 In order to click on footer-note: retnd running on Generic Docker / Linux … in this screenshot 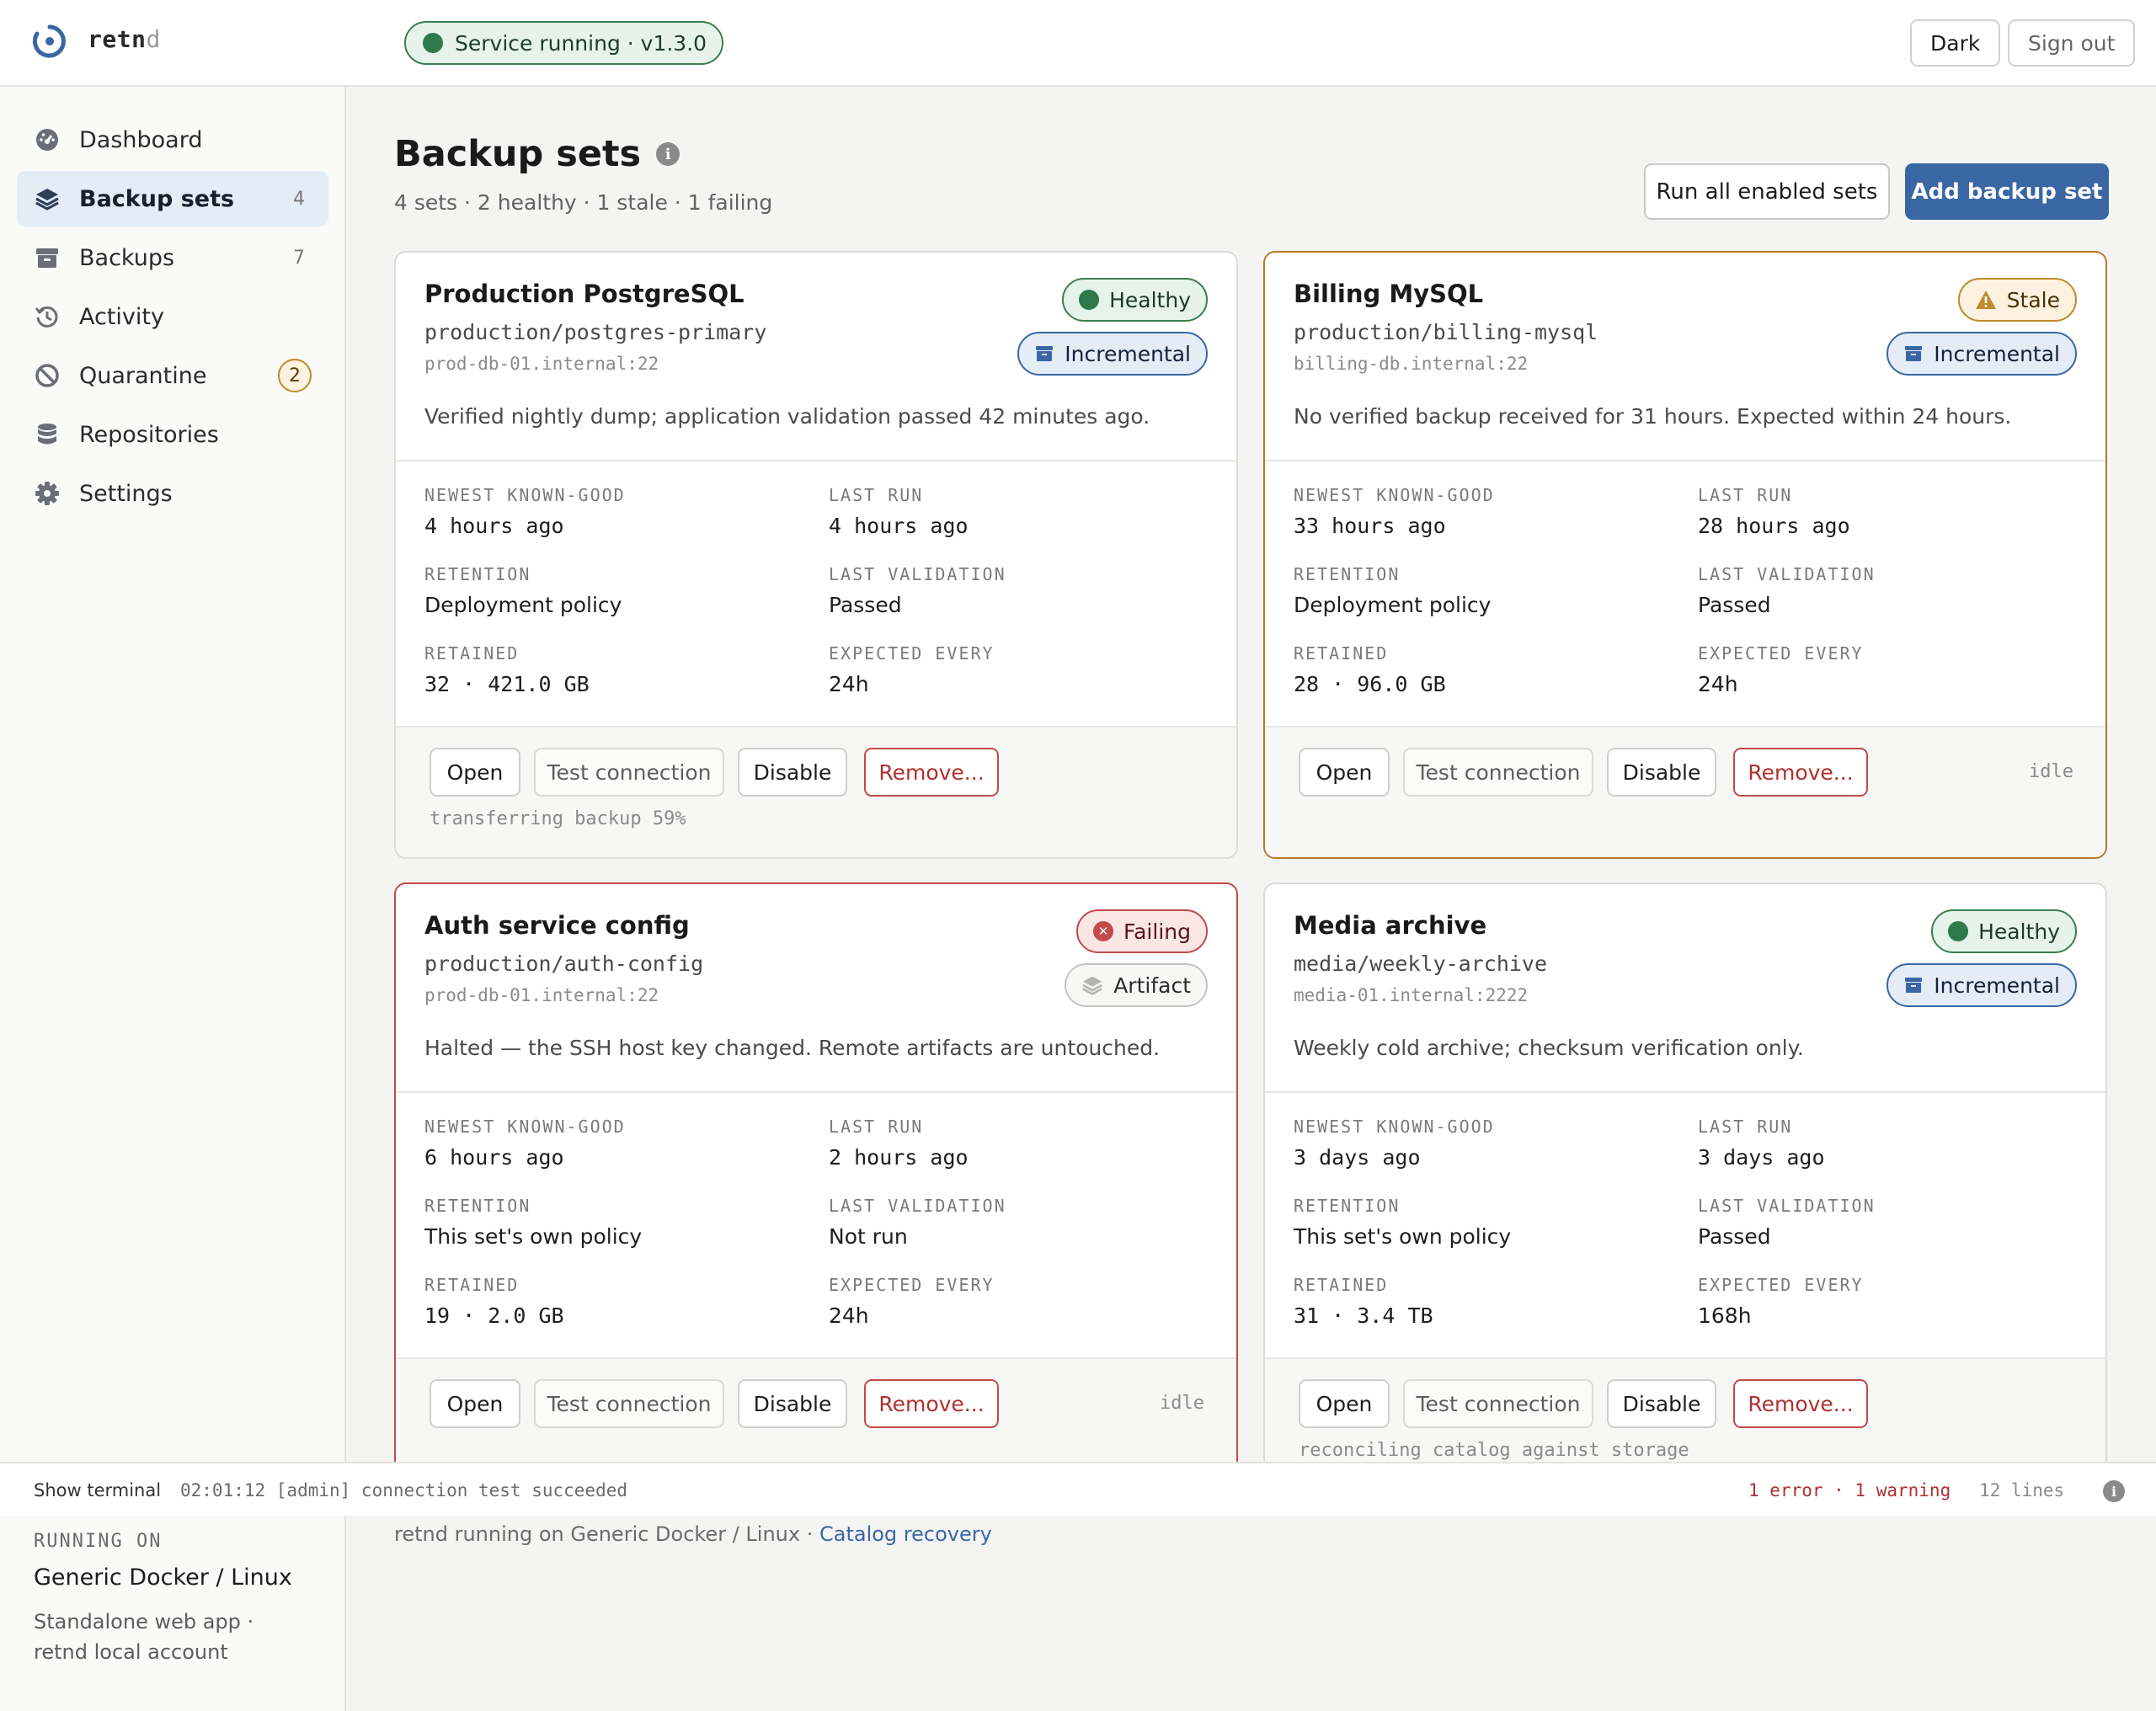, I will do `click(693, 1534)`.